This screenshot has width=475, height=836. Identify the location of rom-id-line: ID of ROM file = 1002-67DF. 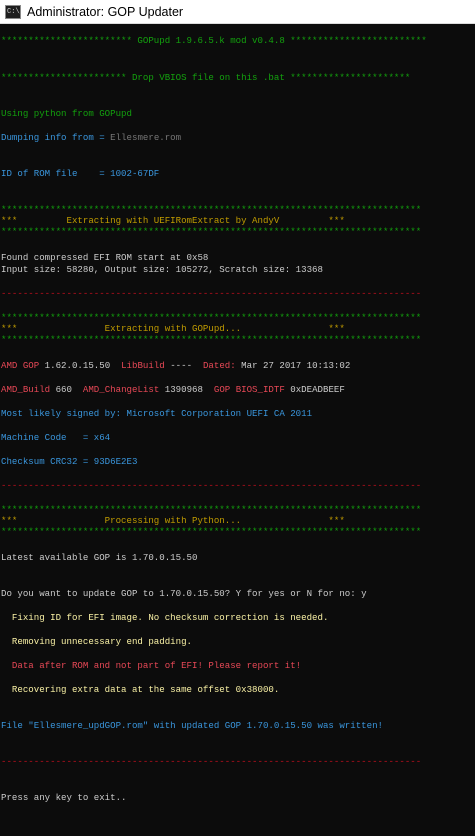
(80, 173).